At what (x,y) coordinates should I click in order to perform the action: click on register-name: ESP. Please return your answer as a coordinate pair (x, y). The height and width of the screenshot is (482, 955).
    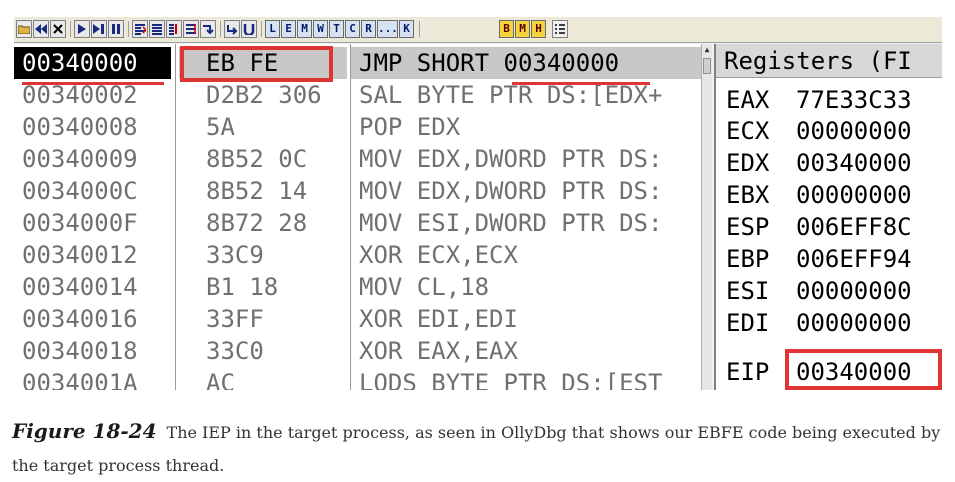
    Looking at the image, I should click on (748, 227).